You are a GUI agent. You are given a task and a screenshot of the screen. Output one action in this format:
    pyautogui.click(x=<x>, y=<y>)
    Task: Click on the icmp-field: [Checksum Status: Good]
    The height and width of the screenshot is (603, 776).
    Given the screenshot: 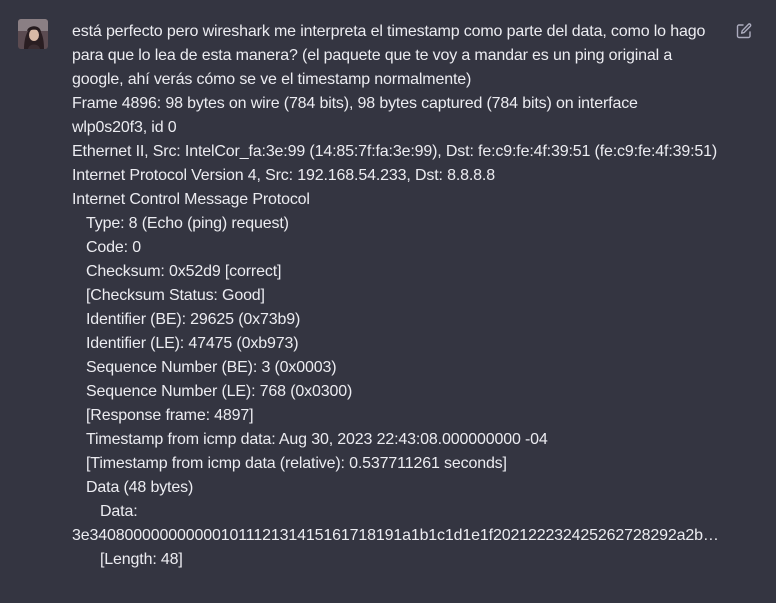 What is the action you would take?
    pyautogui.click(x=175, y=295)
    